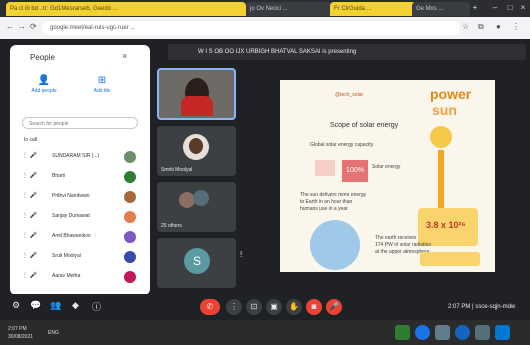 The image size is (530, 345). Describe the element at coordinates (444, 110) in the screenshot. I see `slide-brand-2: sun` at that location.